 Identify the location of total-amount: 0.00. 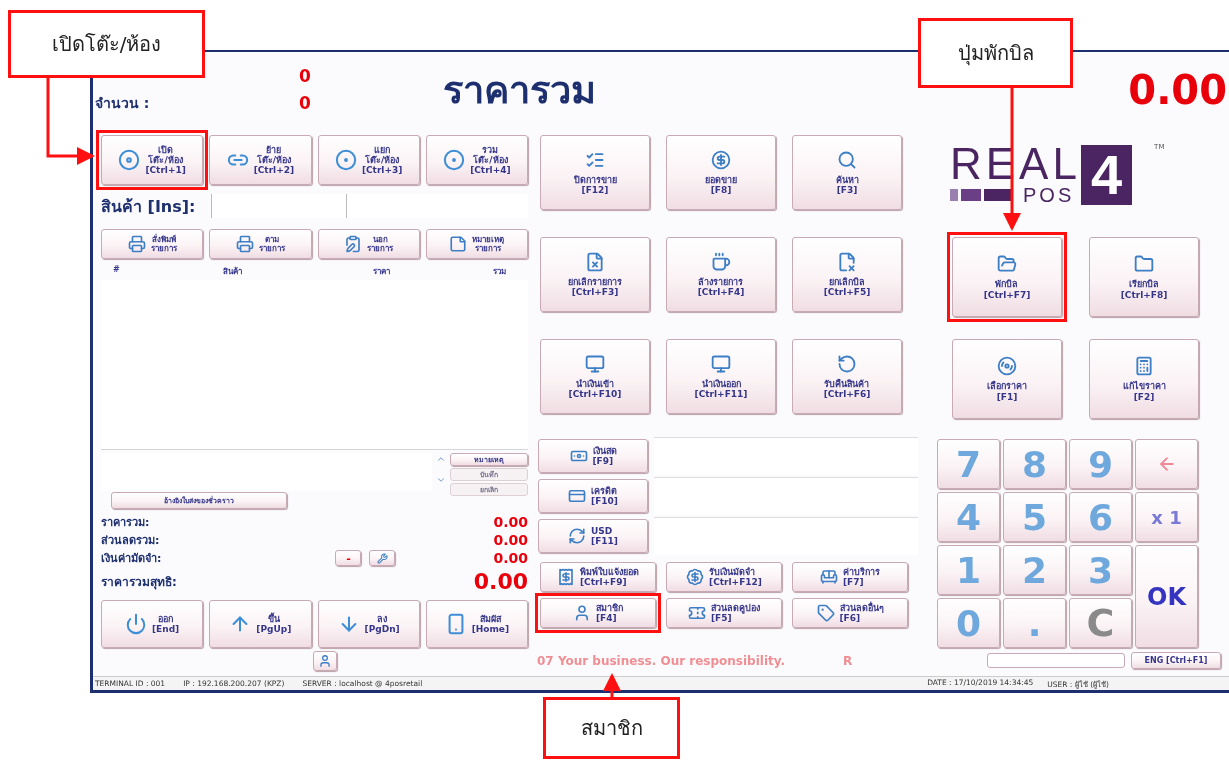
(1178, 89).